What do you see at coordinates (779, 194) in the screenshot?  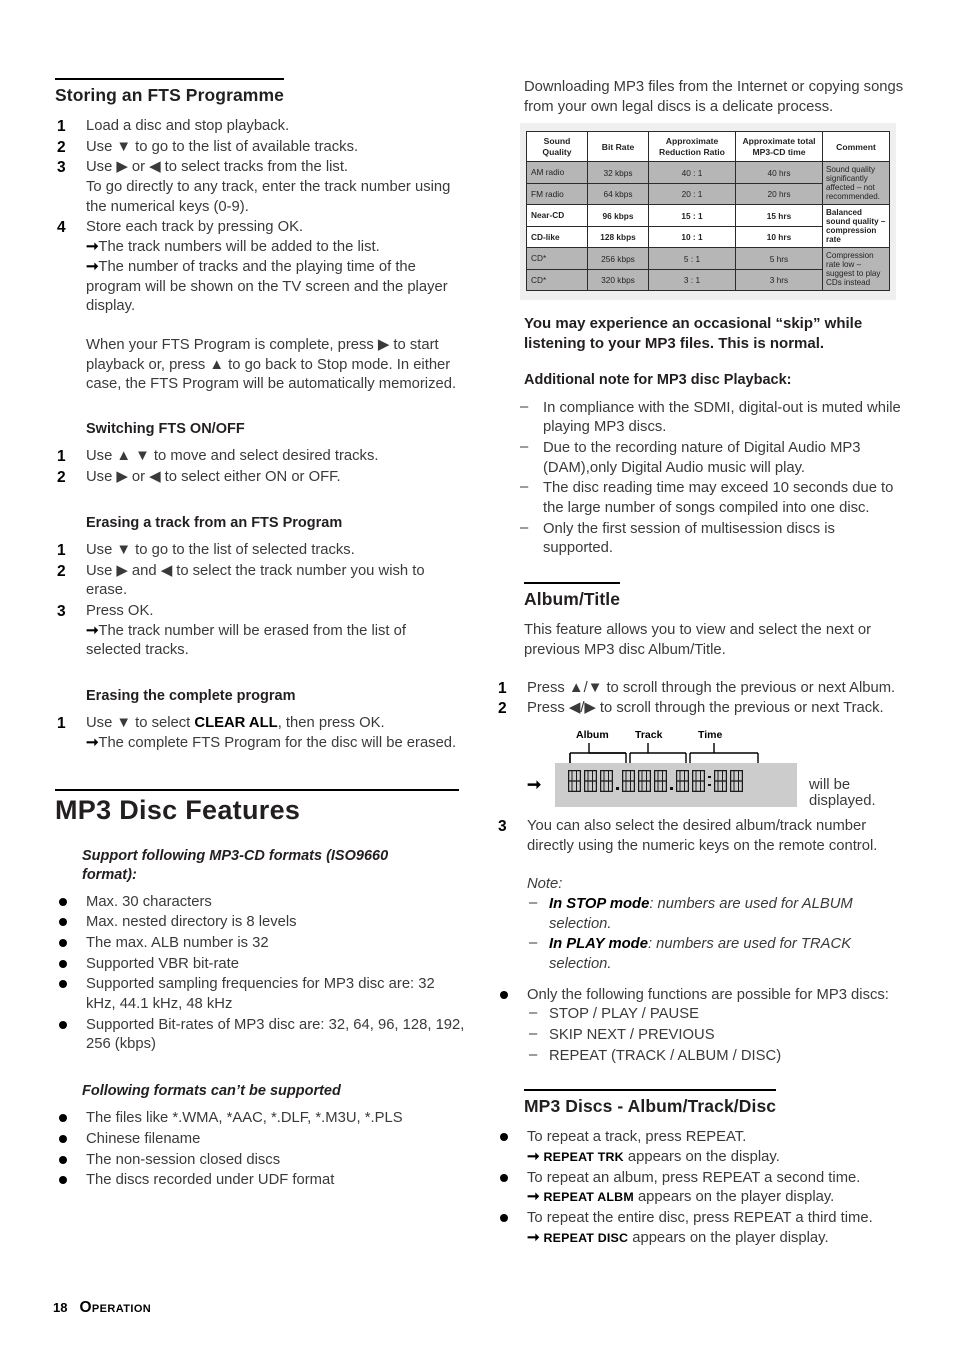 I see `cell-time: 20 hrs` at bounding box center [779, 194].